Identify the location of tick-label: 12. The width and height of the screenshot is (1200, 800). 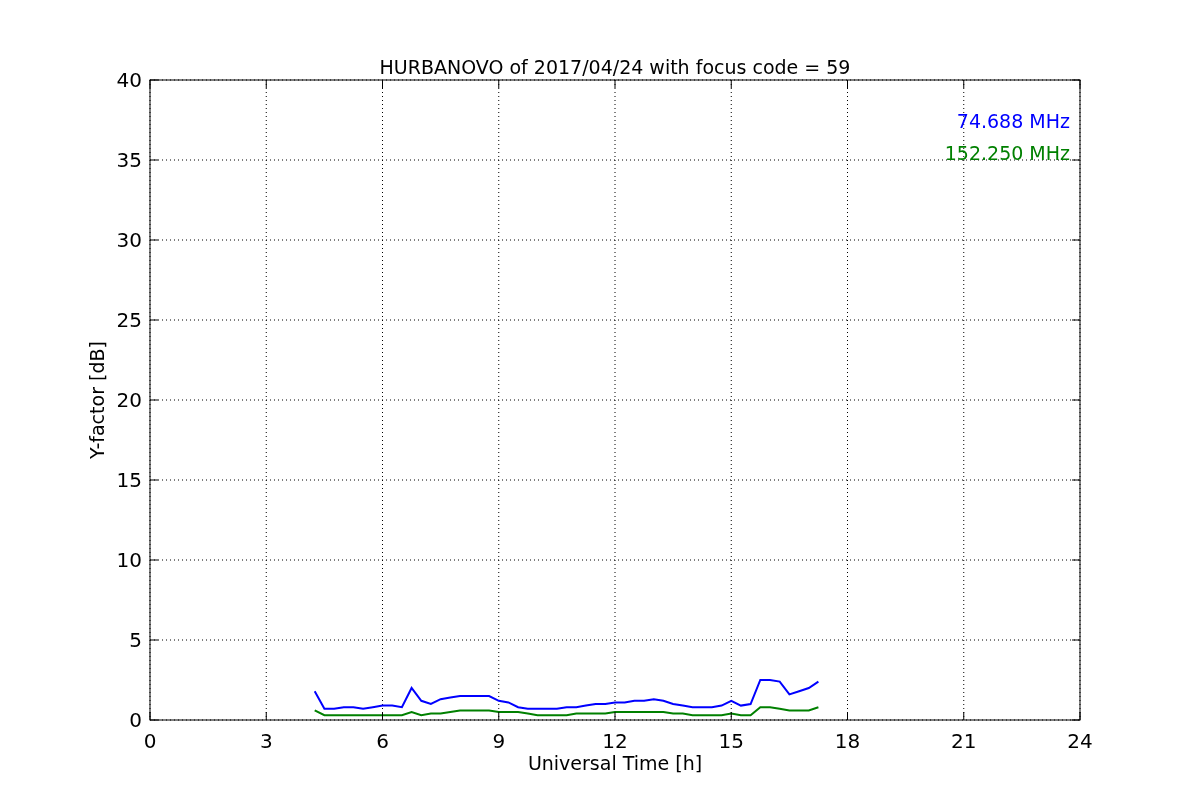
(615, 741).